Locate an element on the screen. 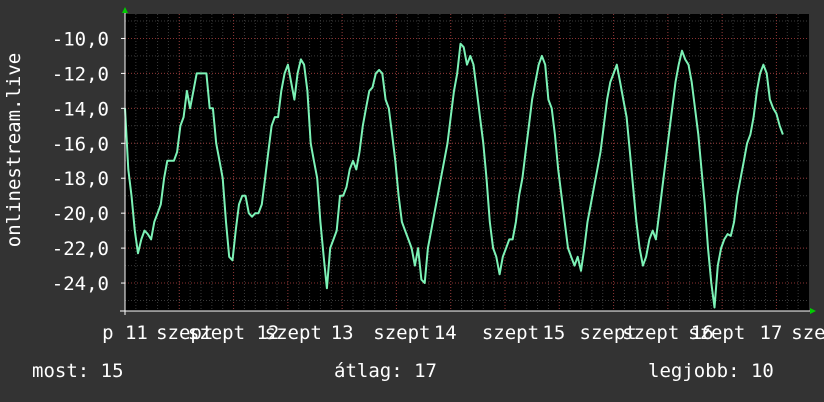 This screenshot has height=402, width=824. x-tick-label: 13 is located at coordinates (342, 333).